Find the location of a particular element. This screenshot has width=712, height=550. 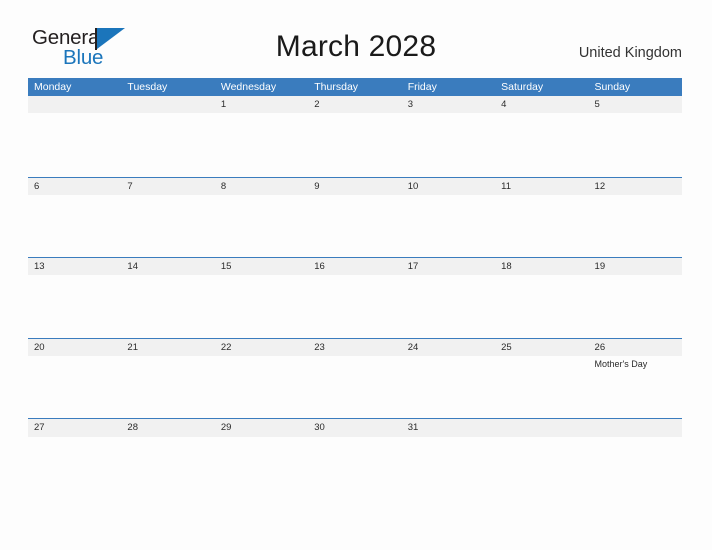

day-cell: 14 is located at coordinates (167, 298).